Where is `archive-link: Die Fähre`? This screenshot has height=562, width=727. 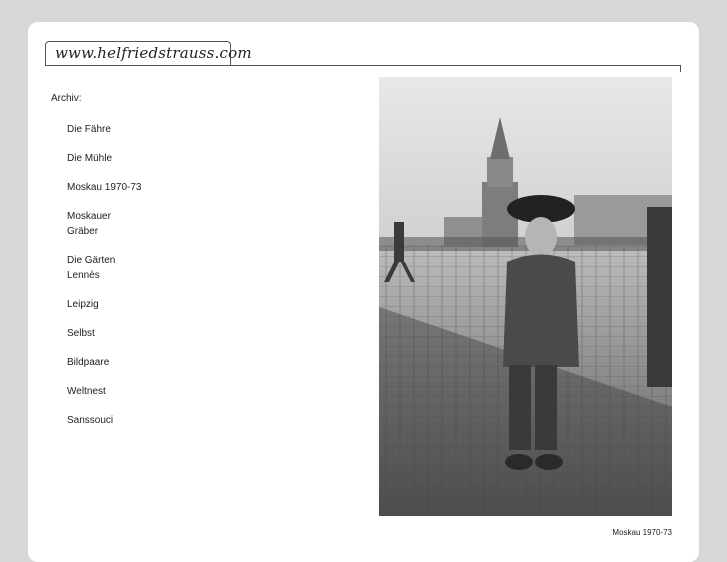 archive-link: Die Fähre is located at coordinates (89, 129).